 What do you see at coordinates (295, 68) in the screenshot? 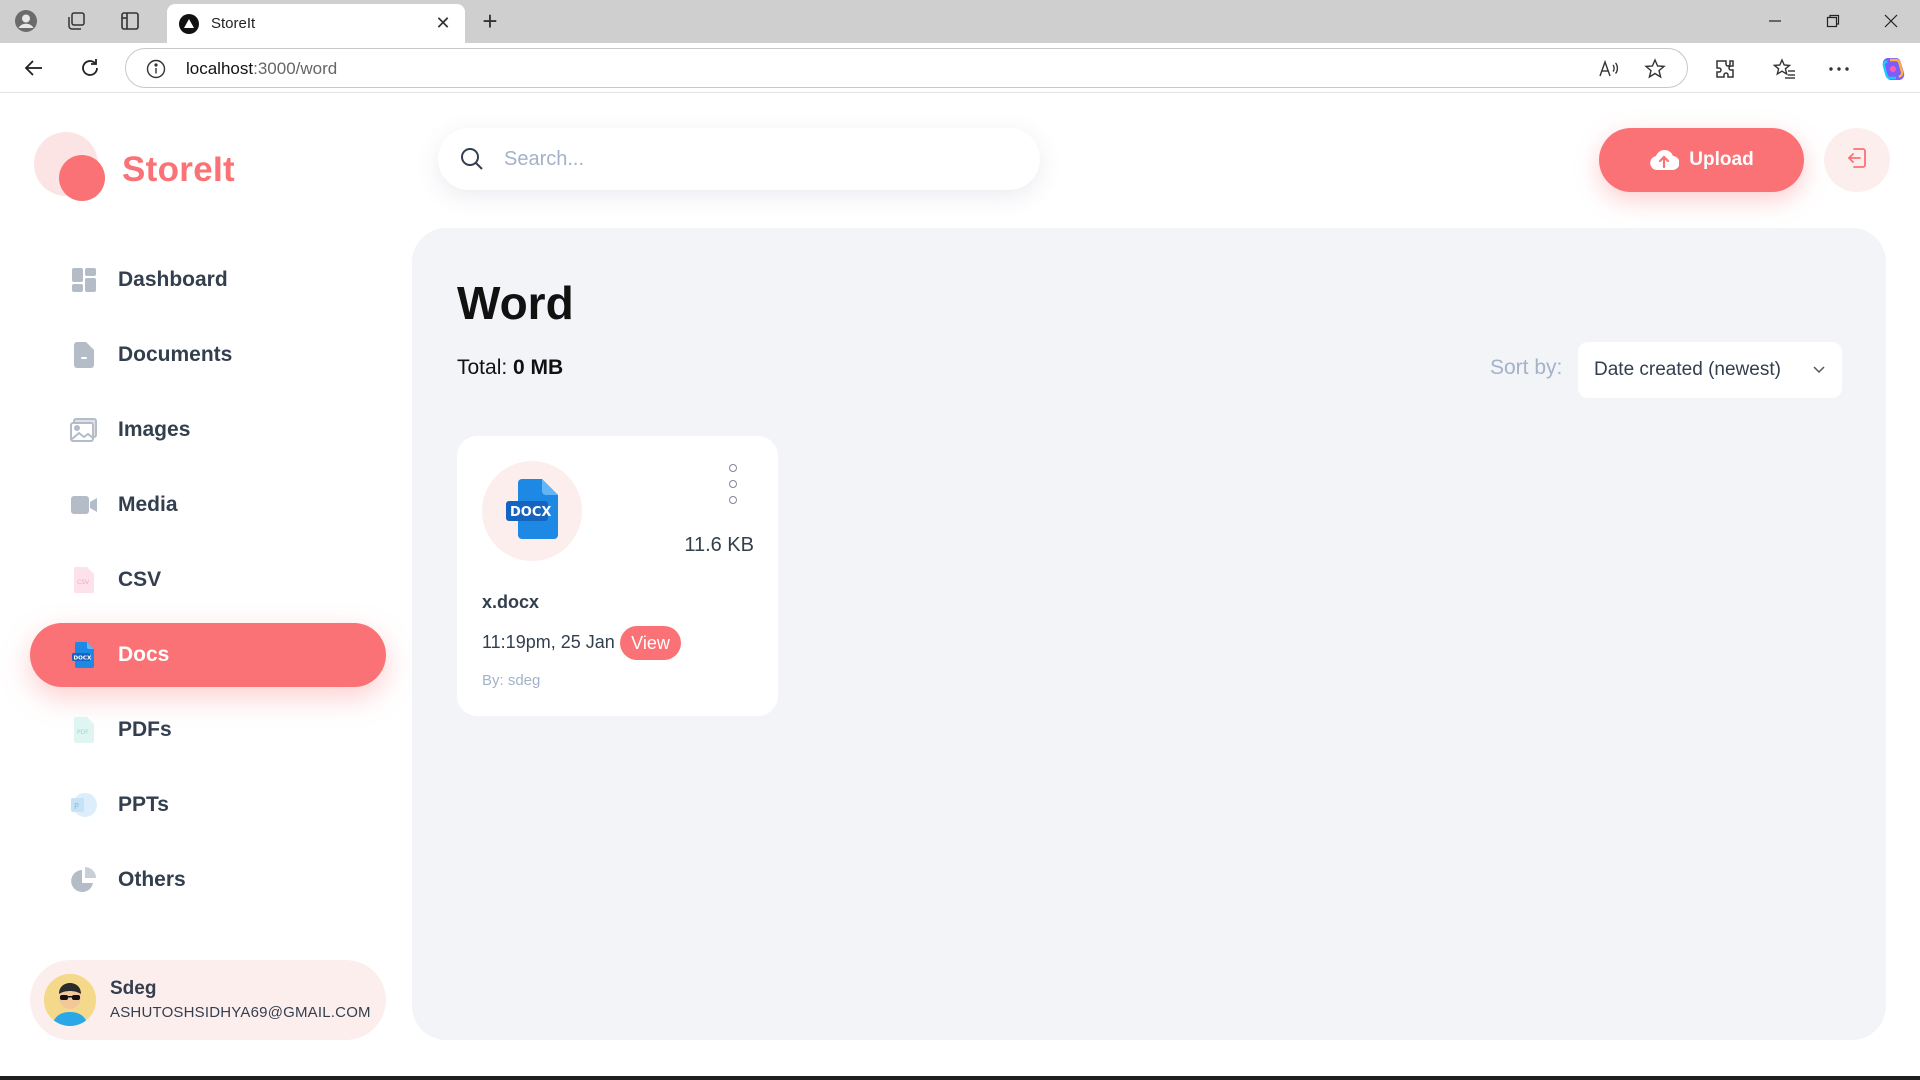
I see `url-path: :3000/word` at bounding box center [295, 68].